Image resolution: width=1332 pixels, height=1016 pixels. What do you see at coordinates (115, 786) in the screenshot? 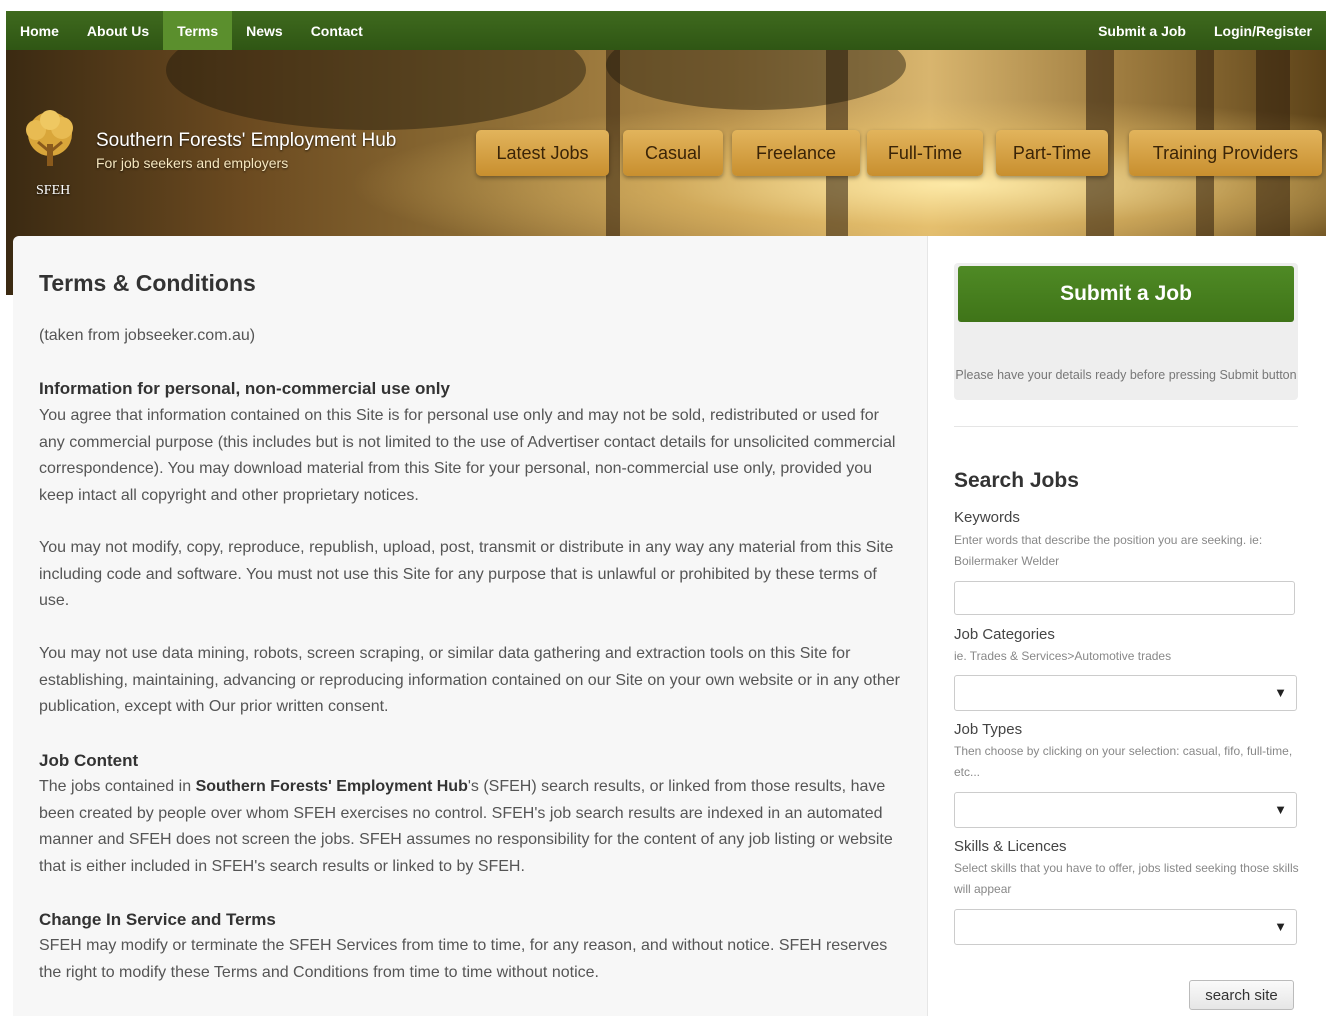
I see `job-content-intro: The jobs contained in` at bounding box center [115, 786].